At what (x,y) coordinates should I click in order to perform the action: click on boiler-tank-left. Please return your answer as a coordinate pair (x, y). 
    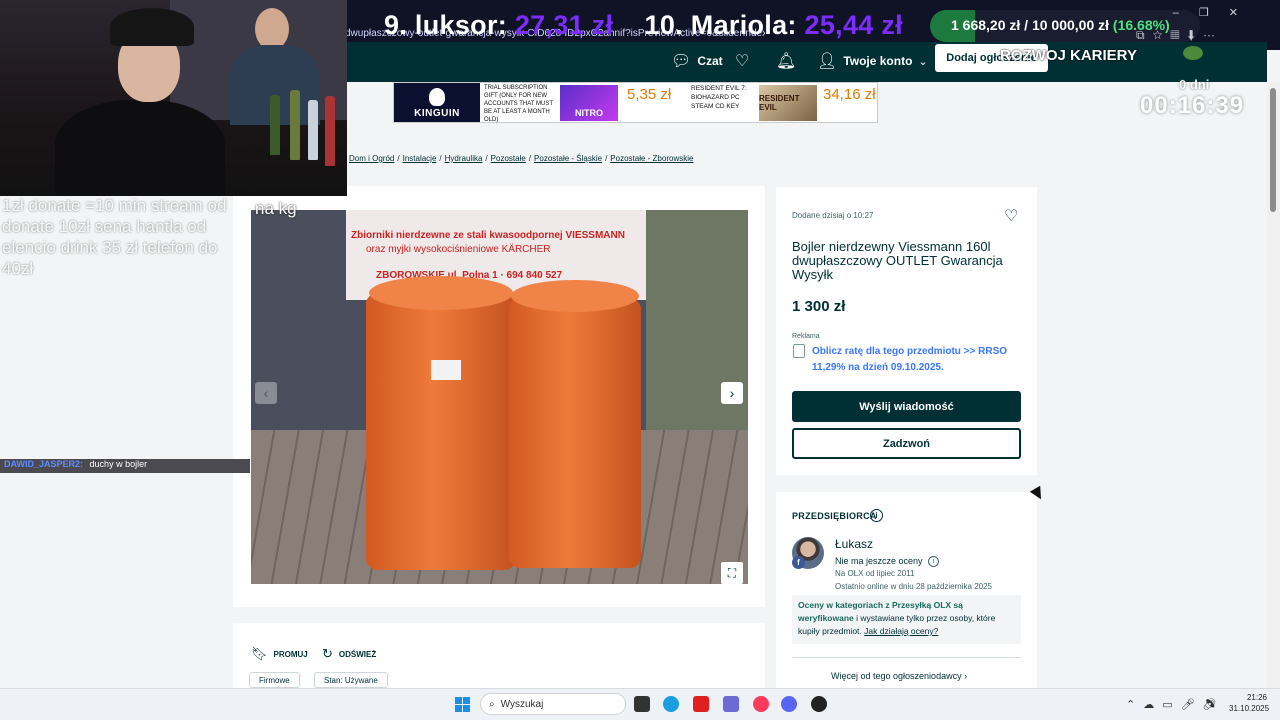
    Looking at the image, I should click on (441, 425).